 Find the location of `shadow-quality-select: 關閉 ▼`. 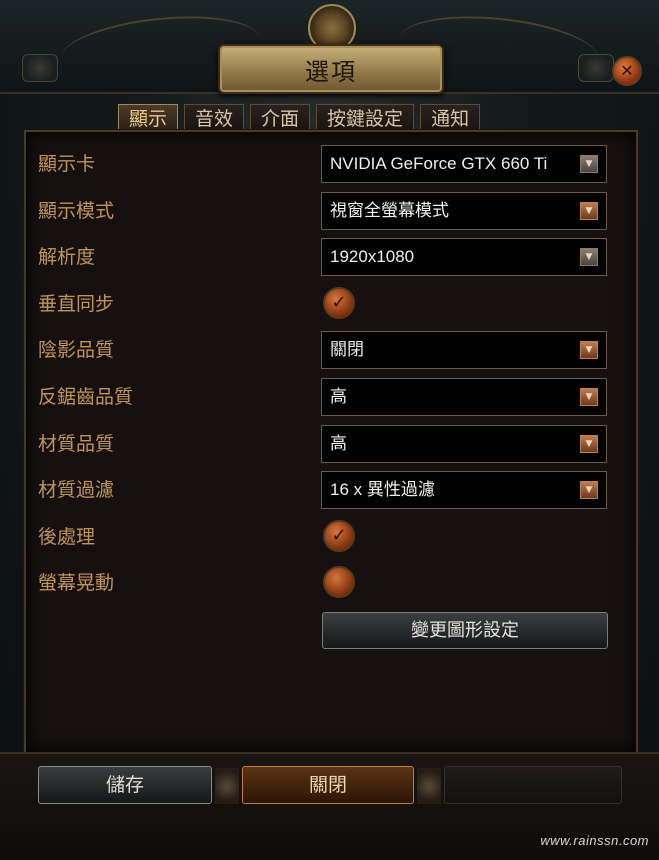

shadow-quality-select: 關閉 ▼ is located at coordinates (464, 350).